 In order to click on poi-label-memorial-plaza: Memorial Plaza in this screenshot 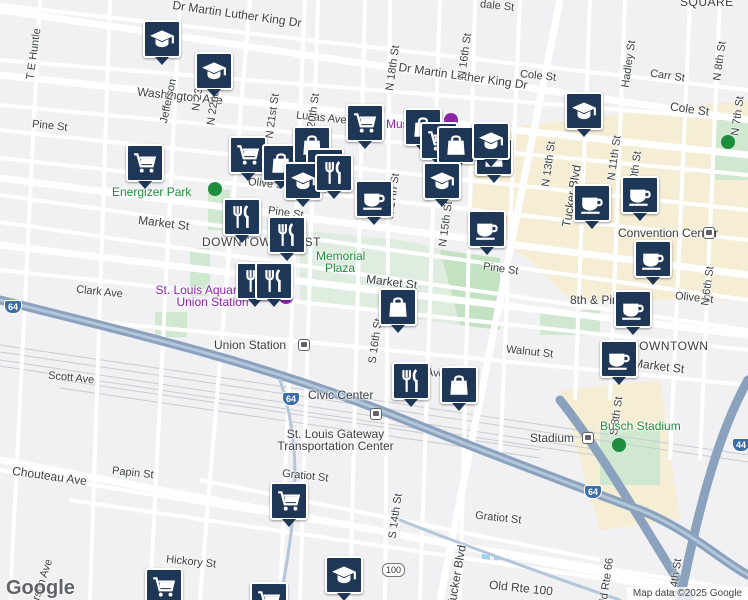, I will do `click(340, 262)`.